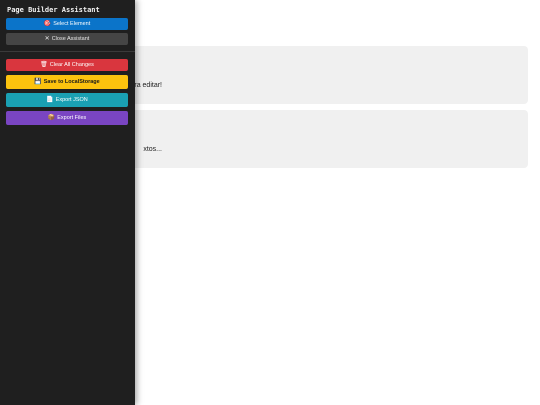 Image resolution: width=540 pixels, height=405 pixels. Describe the element at coordinates (47, 39) in the screenshot. I see `close-icon: ✕` at that location.